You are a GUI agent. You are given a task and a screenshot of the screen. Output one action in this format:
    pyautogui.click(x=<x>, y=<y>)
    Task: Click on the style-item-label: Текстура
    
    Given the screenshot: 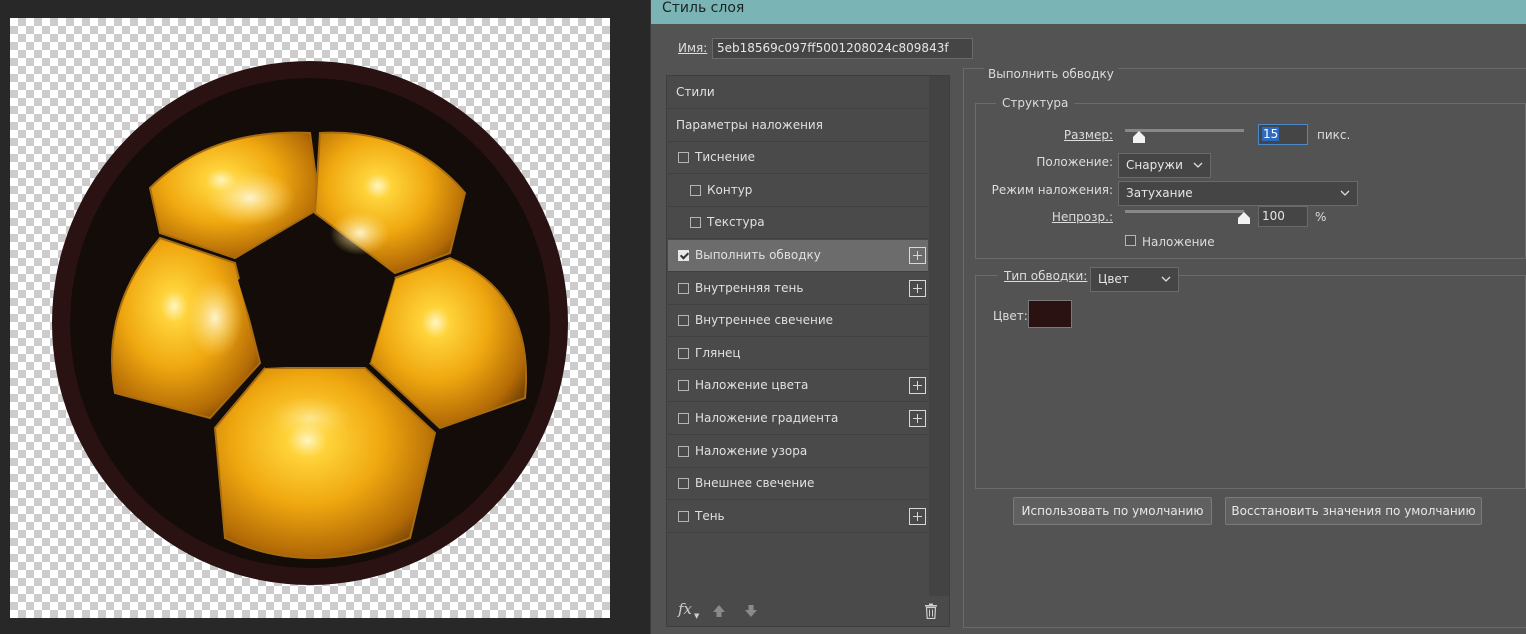 What is the action you would take?
    pyautogui.click(x=736, y=222)
    